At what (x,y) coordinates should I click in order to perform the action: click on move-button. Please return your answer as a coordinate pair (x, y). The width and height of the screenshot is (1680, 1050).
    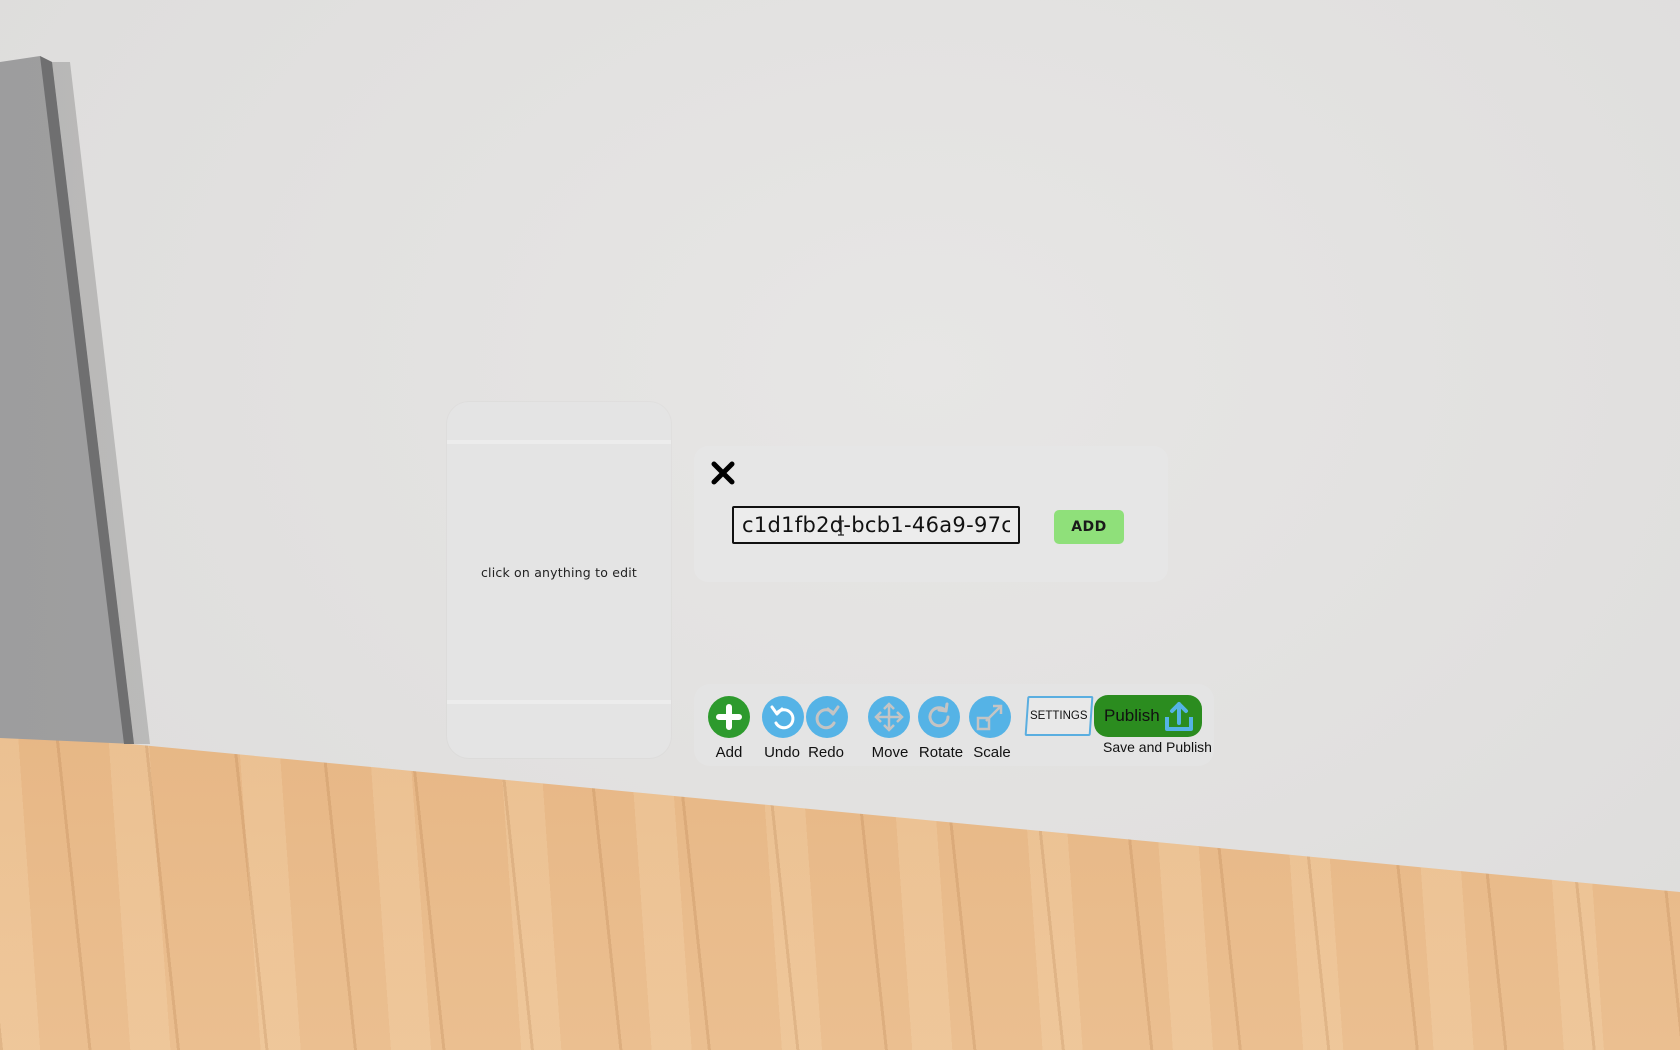
    Looking at the image, I should click on (889, 717).